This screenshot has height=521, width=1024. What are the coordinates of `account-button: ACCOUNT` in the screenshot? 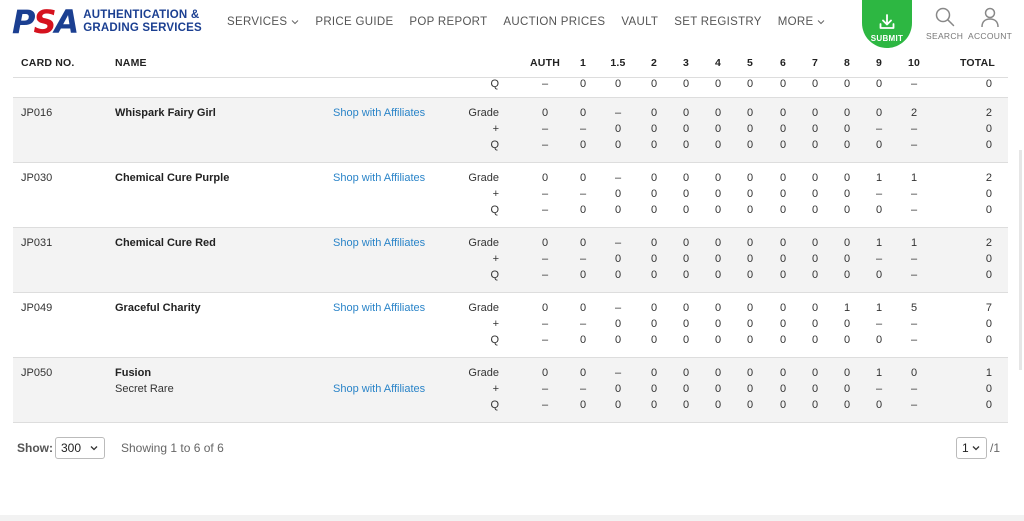 It's located at (990, 23).